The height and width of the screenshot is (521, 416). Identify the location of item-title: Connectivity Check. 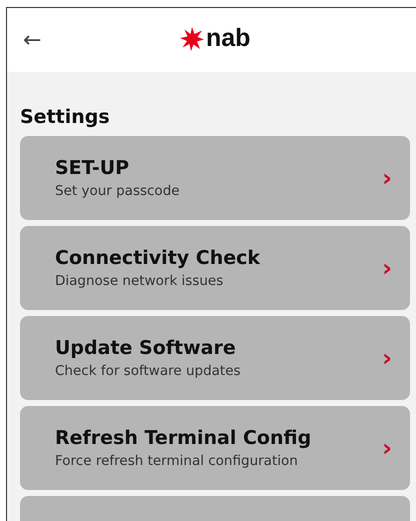
(157, 258).